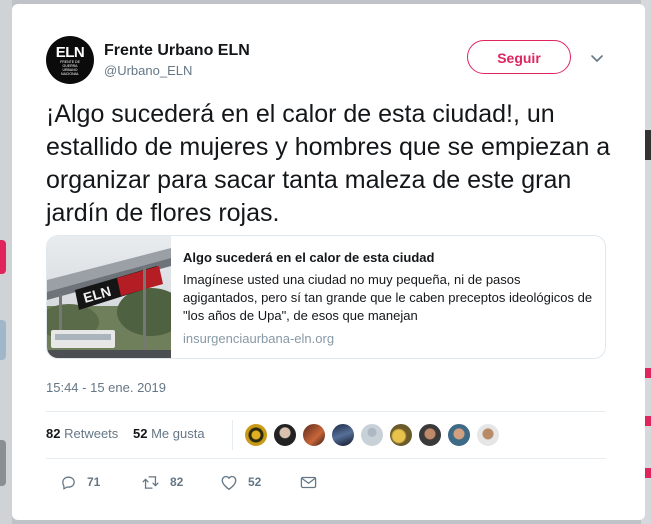 The width and height of the screenshot is (651, 524). I want to click on direct-message-button, so click(308, 482).